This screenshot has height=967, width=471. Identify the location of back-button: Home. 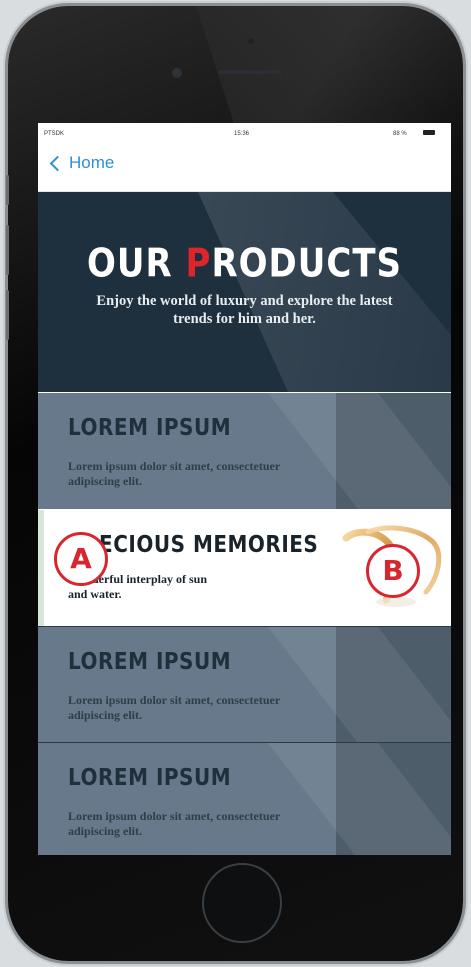
(82, 163).